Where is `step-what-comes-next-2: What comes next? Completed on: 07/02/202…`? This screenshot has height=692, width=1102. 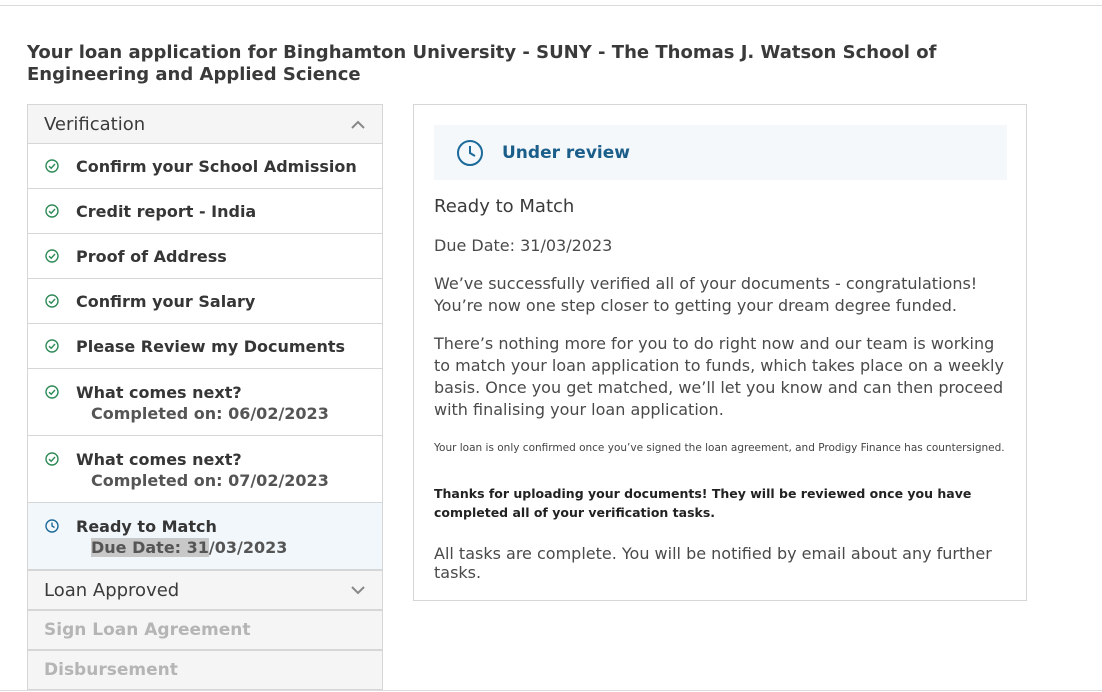 step-what-comes-next-2: What comes next? Completed on: 07/02/202… is located at coordinates (205, 469).